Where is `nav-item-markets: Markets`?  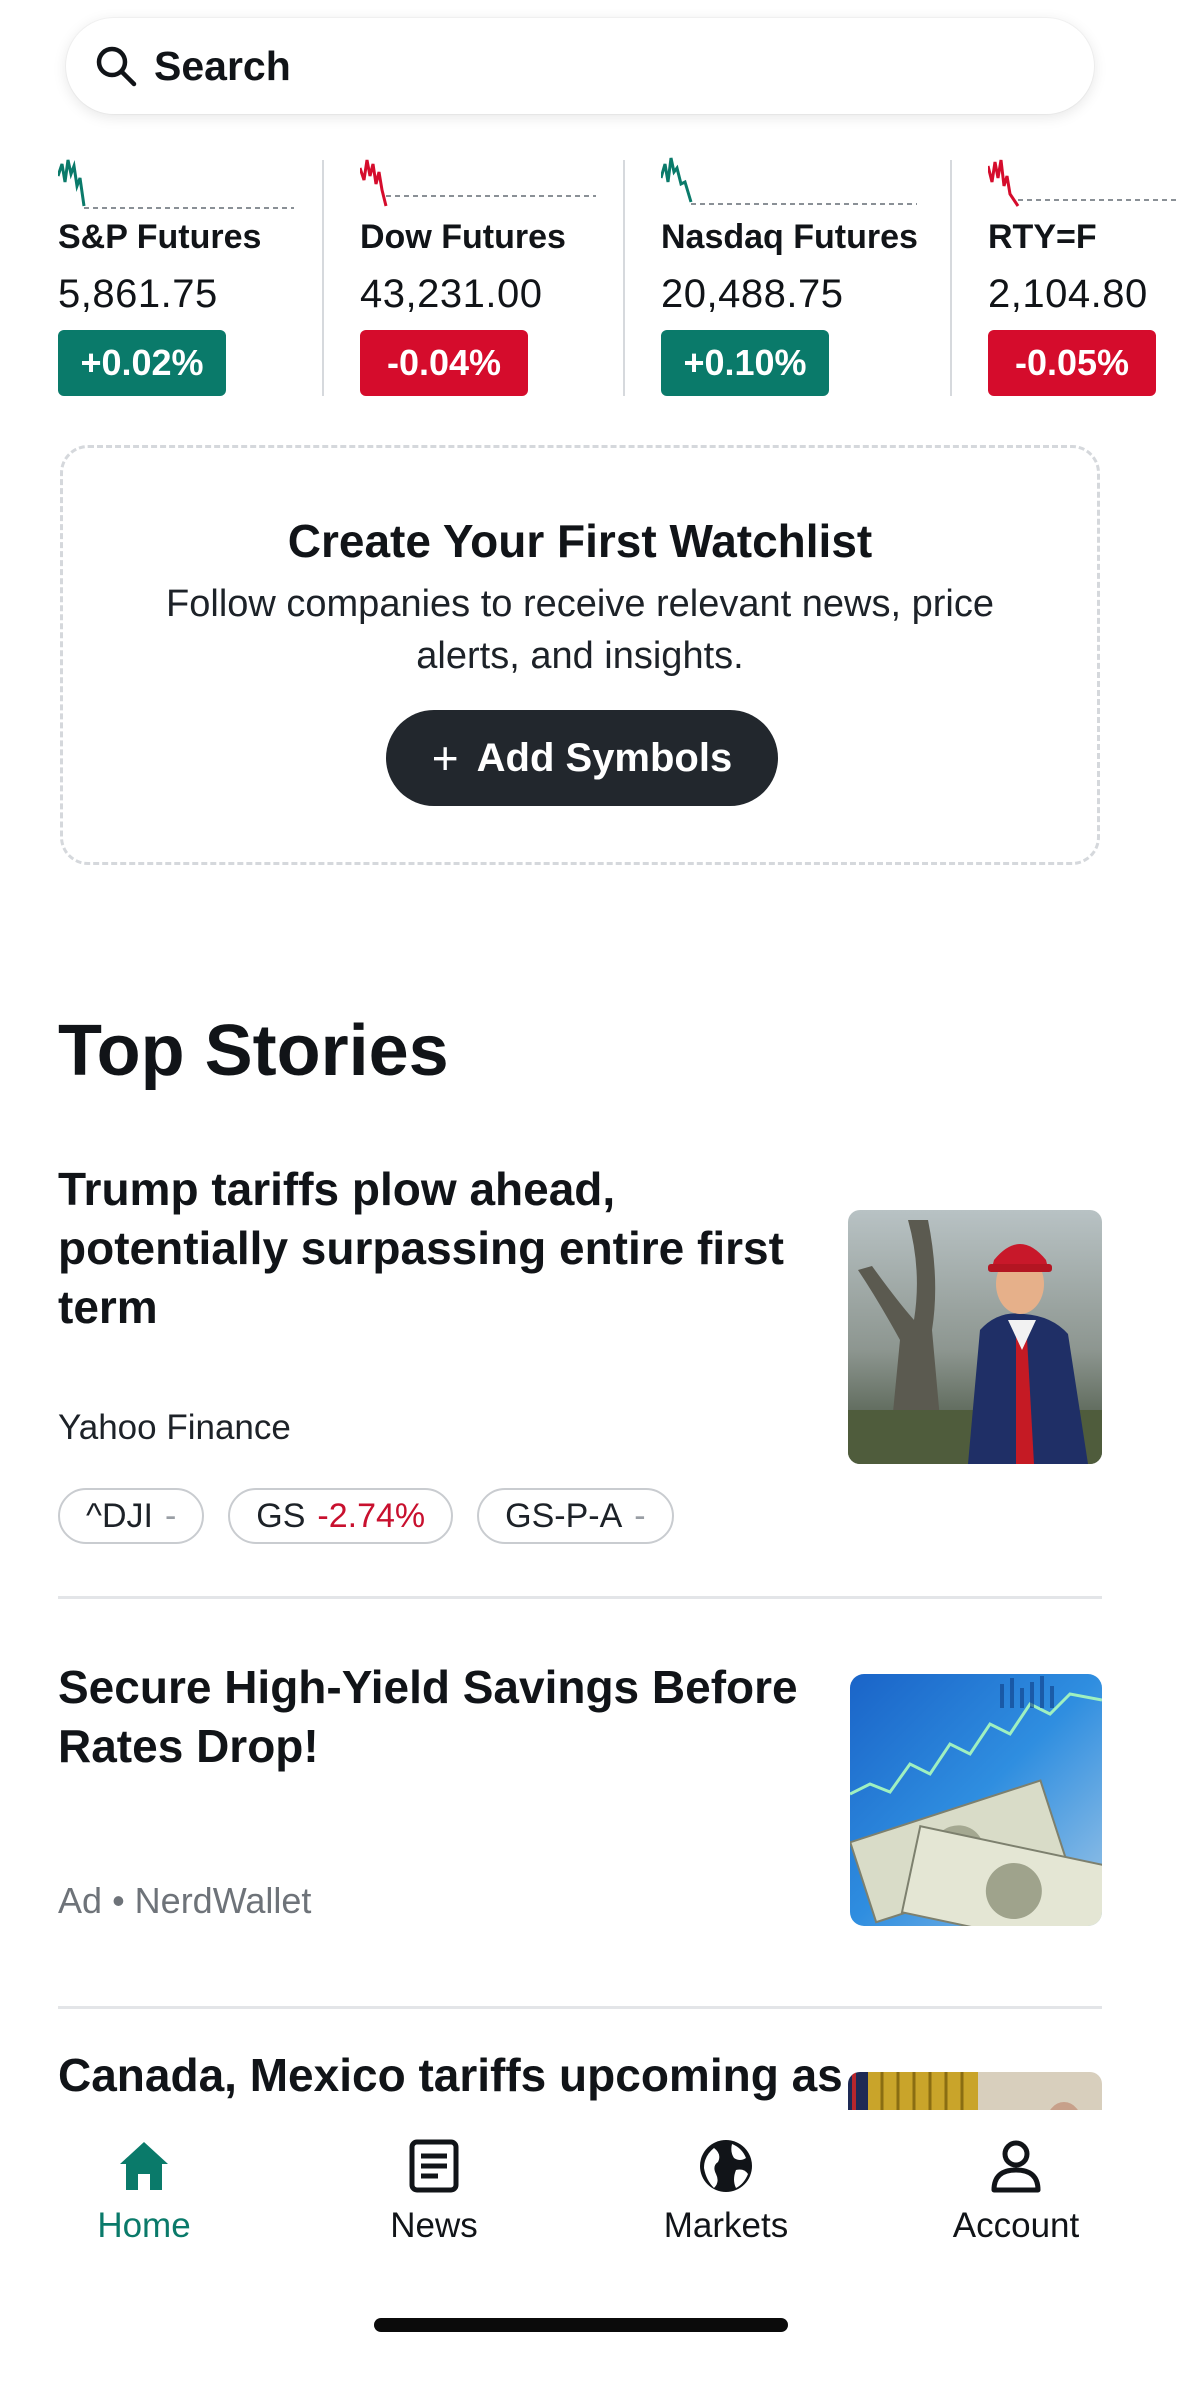 nav-item-markets: Markets is located at coordinates (726, 2180).